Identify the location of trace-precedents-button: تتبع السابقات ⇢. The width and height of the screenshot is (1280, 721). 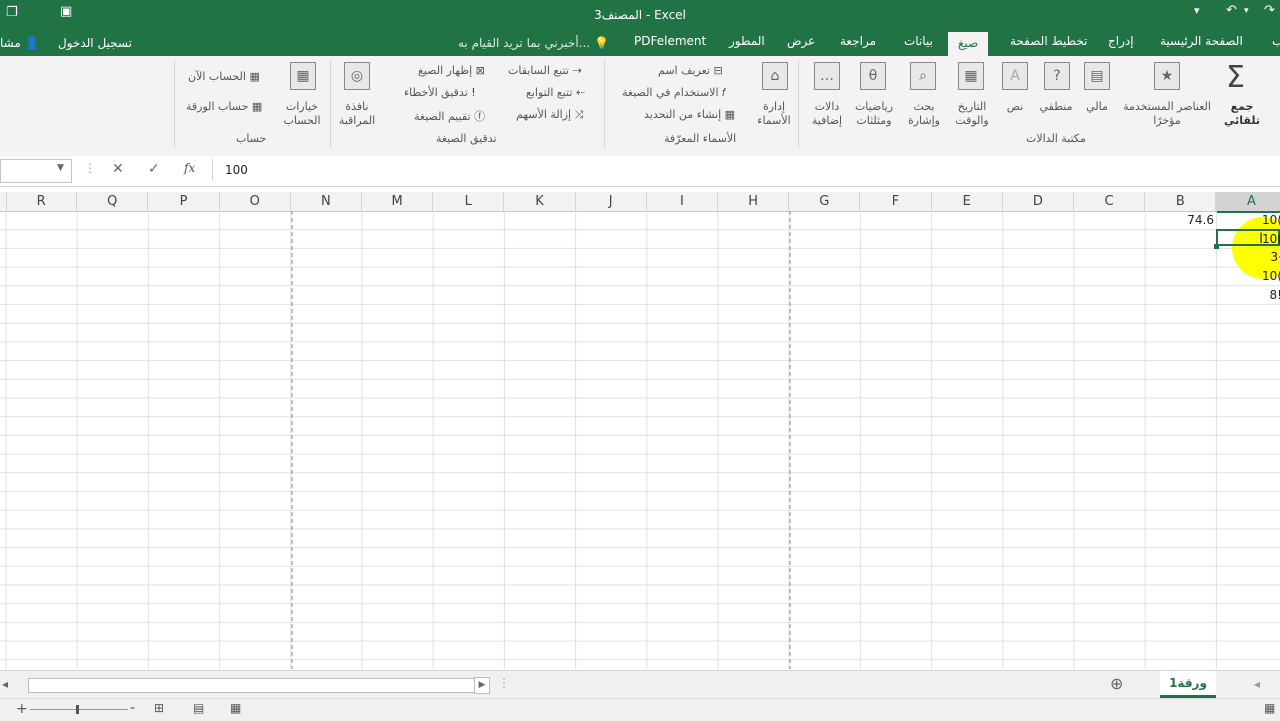
(545, 70).